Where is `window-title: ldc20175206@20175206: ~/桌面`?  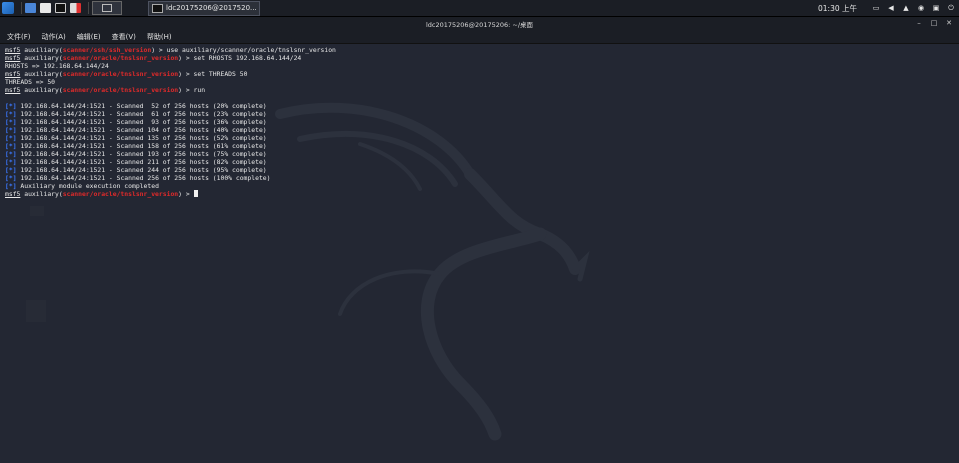
window-title: ldc20175206@20175206: ~/桌面 is located at coordinates (479, 24).